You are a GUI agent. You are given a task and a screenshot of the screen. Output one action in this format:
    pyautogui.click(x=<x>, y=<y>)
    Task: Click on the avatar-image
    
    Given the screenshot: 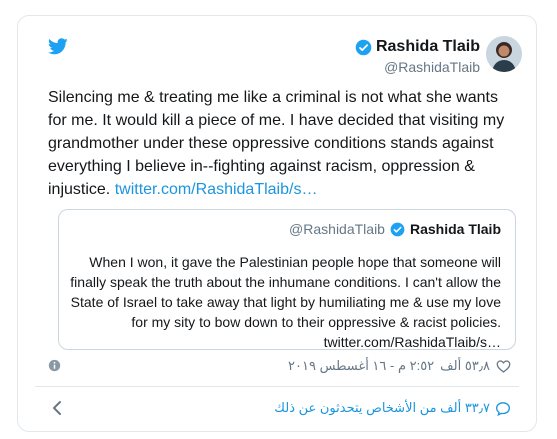 What is the action you would take?
    pyautogui.click(x=504, y=54)
    